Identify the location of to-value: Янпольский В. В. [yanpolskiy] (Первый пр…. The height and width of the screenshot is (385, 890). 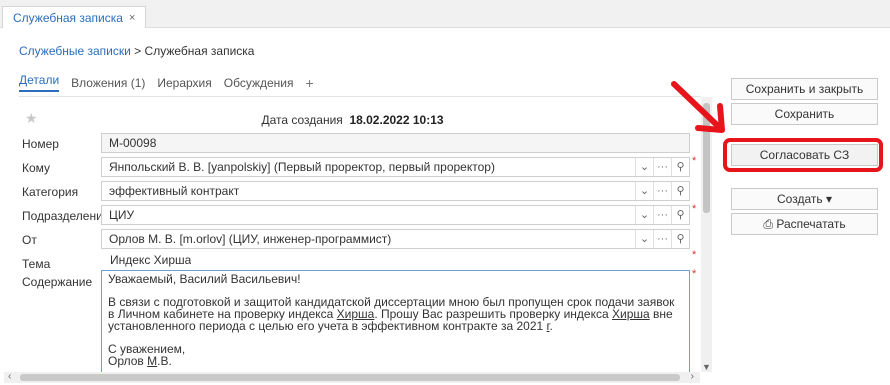
(302, 167).